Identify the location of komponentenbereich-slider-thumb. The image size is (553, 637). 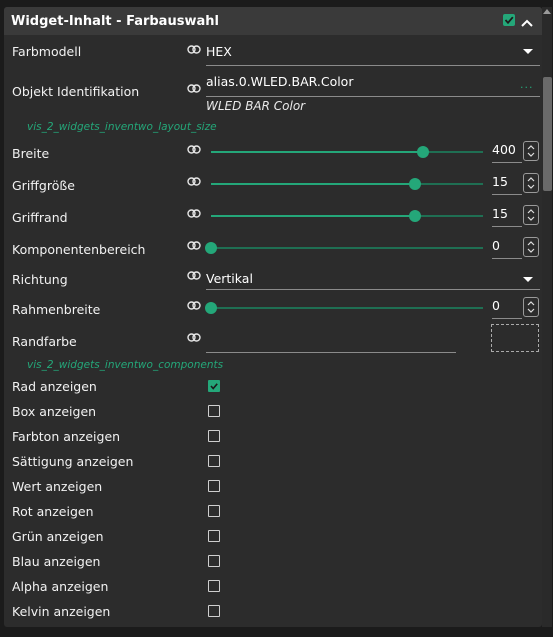
(211, 248).